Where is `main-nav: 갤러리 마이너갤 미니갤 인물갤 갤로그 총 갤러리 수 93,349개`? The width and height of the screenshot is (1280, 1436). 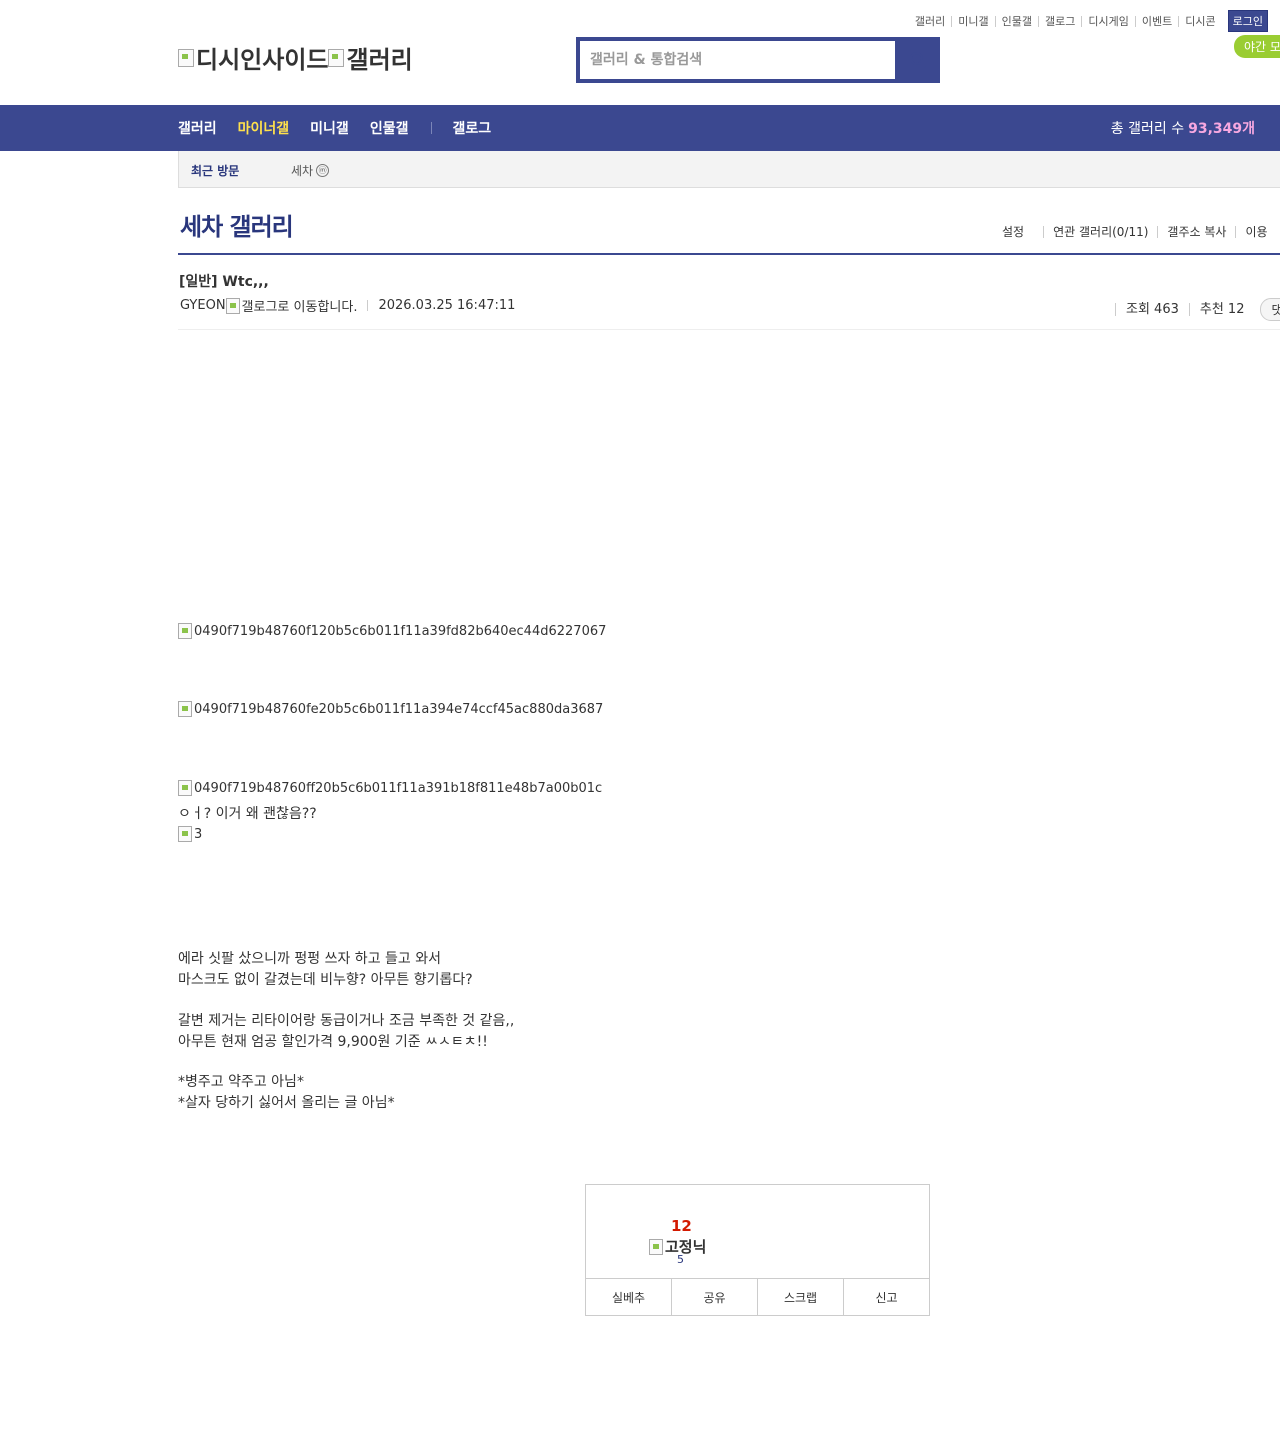
main-nav: 갤러리 마이너갤 미니갤 인물갤 갤로그 총 갤러리 수 93,349개 is located at coordinates (640, 128).